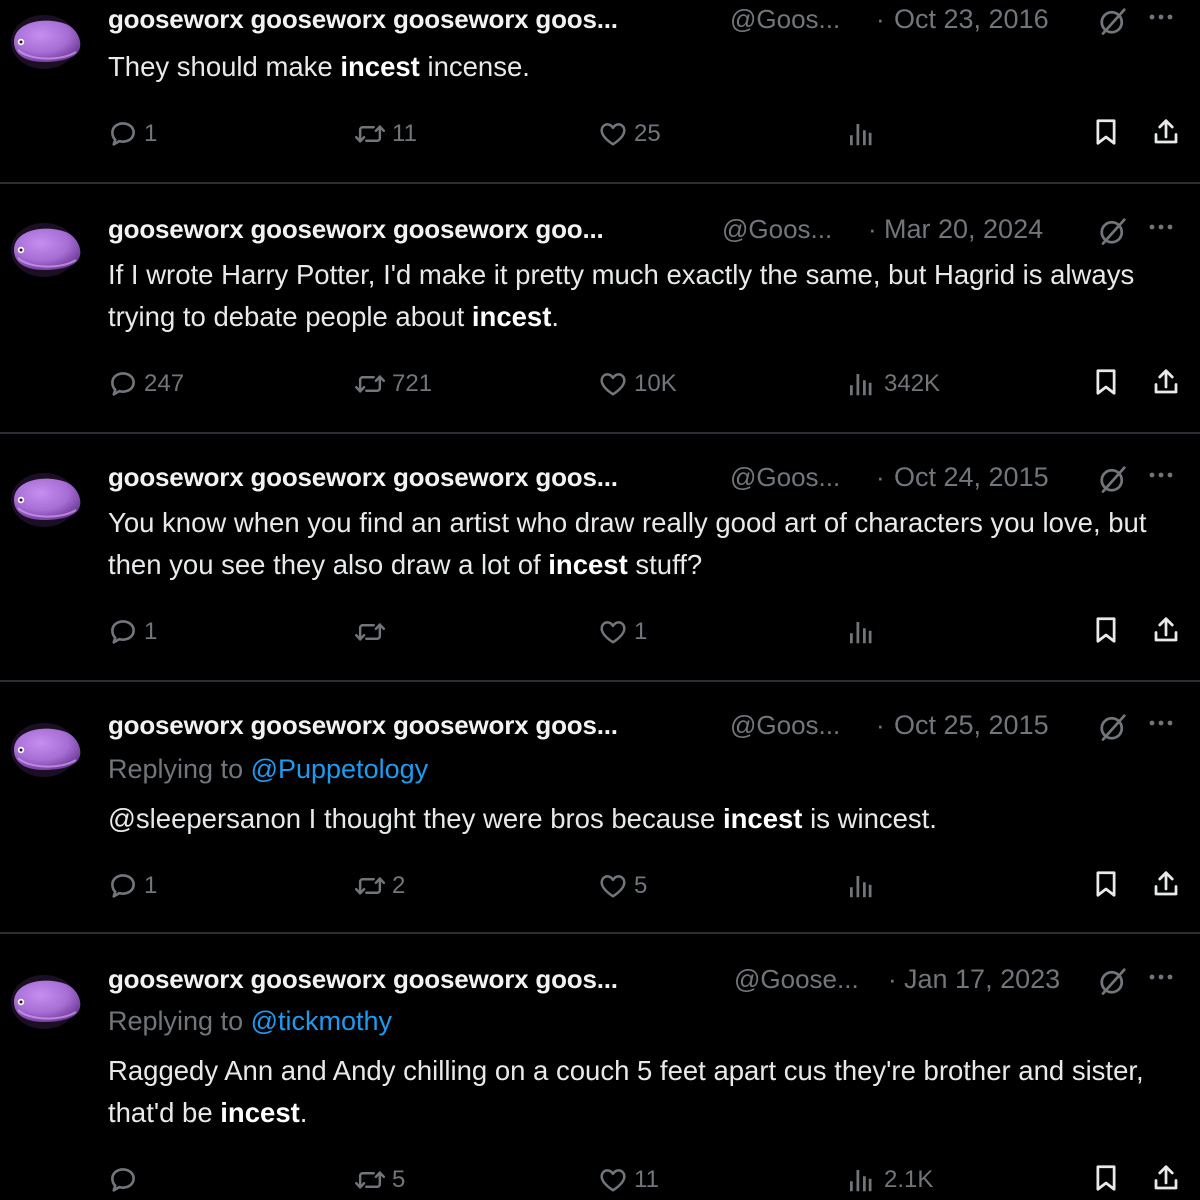 This screenshot has width=1200, height=1200. What do you see at coordinates (250, 1021) in the screenshot?
I see `replying-to: Replying to @tickmothy` at bounding box center [250, 1021].